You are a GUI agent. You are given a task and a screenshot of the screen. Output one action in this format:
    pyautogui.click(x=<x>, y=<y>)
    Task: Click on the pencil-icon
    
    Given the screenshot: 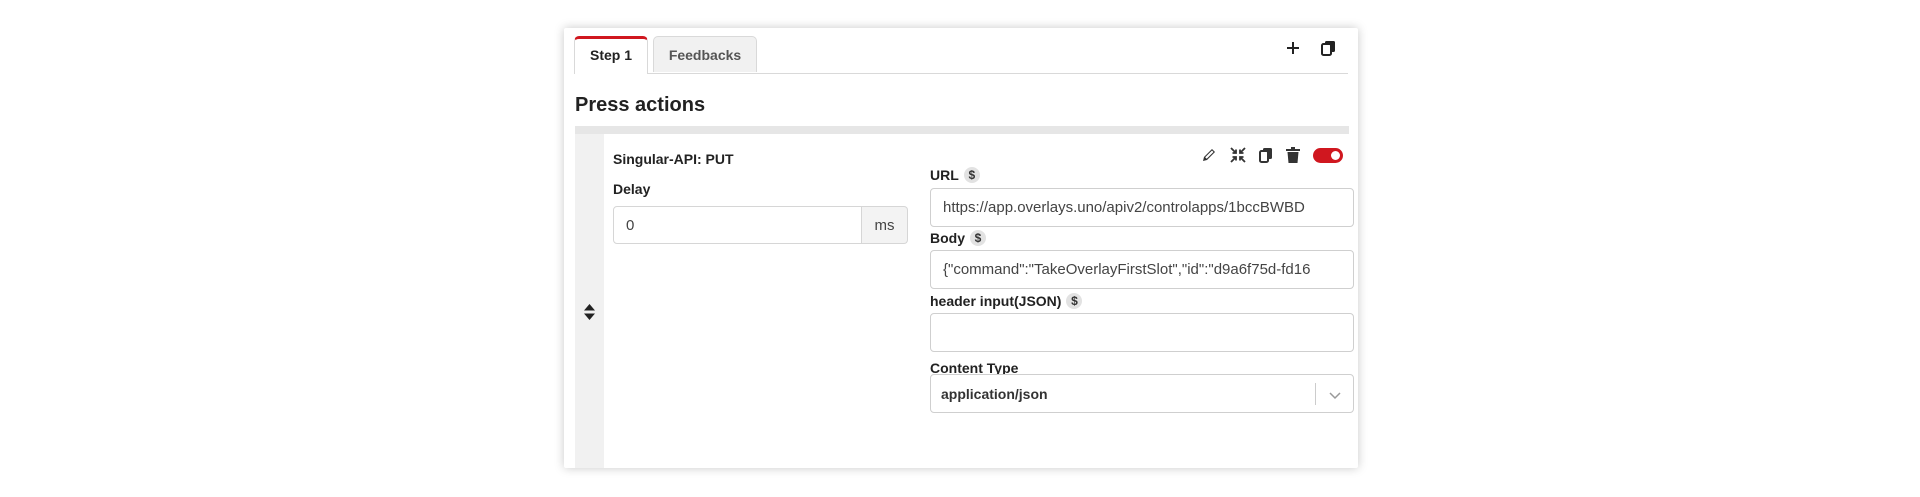 What is the action you would take?
    pyautogui.click(x=1209, y=155)
    